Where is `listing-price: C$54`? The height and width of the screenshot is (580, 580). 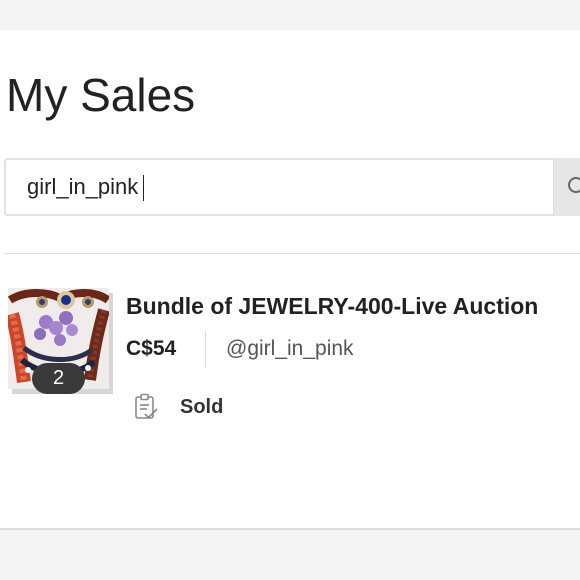 listing-price: C$54 is located at coordinates (151, 348).